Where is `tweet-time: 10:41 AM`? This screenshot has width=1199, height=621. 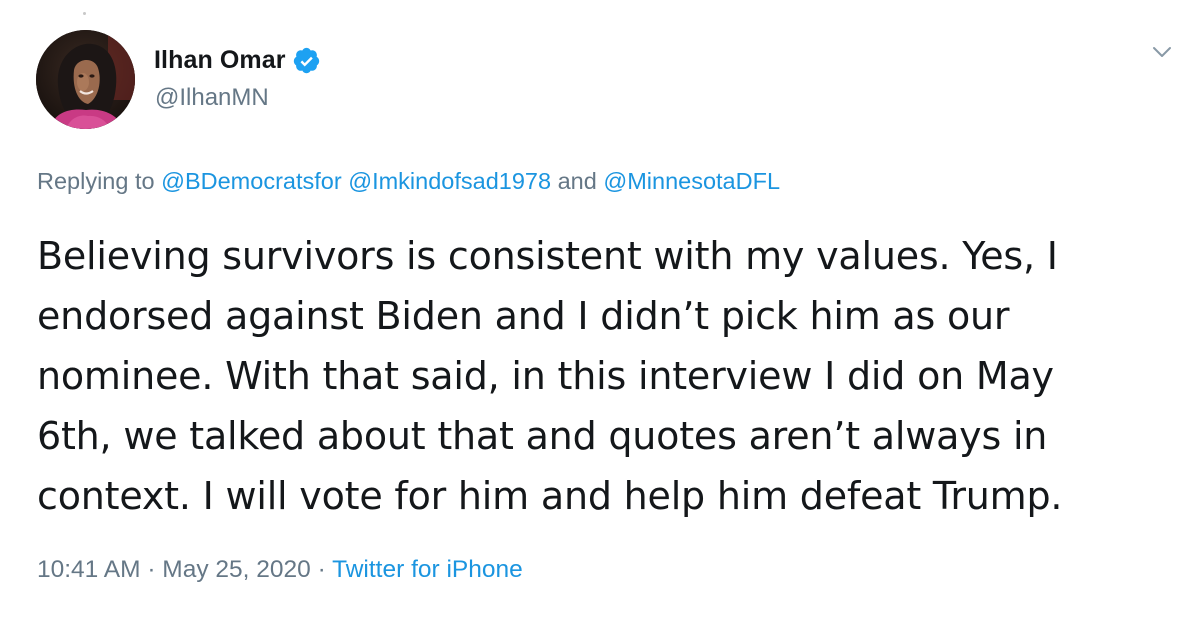 tweet-time: 10:41 AM is located at coordinates (89, 569).